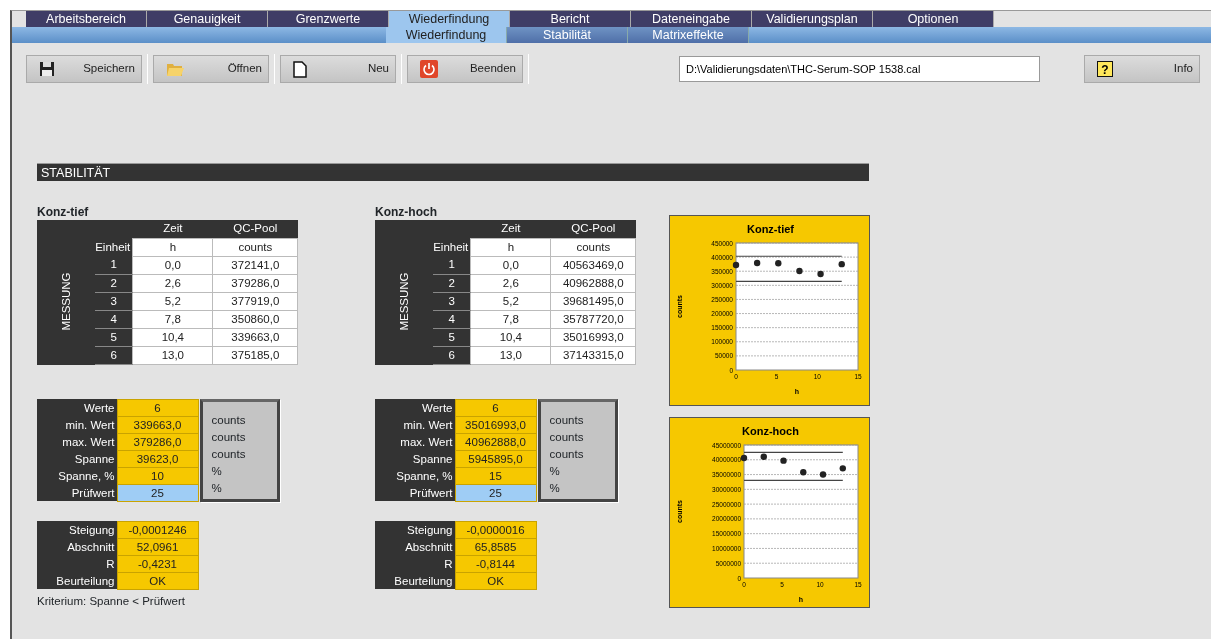 Image resolution: width=1211 pixels, height=639 pixels. Describe the element at coordinates (207, 19) in the screenshot. I see `nav-tab: Genauigkeit` at that location.